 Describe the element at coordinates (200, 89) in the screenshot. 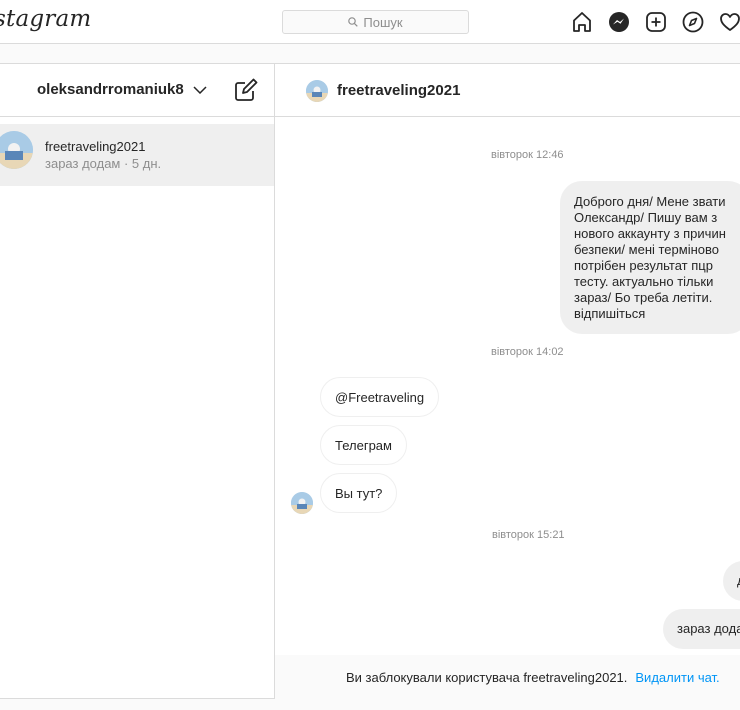

I see `chevron-down-icon` at that location.